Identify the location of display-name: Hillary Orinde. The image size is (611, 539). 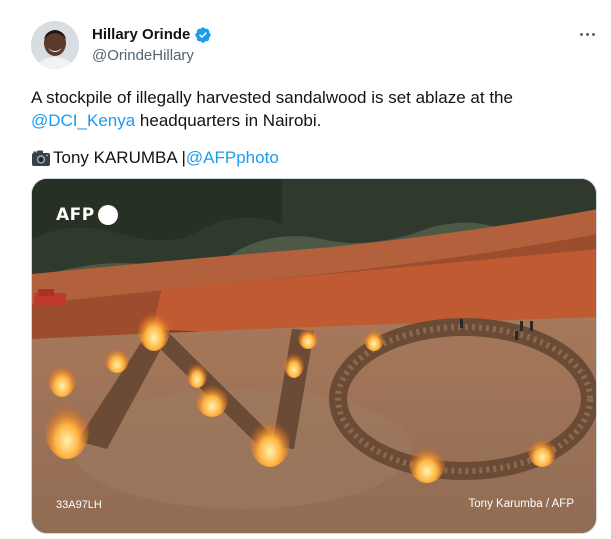
(141, 35).